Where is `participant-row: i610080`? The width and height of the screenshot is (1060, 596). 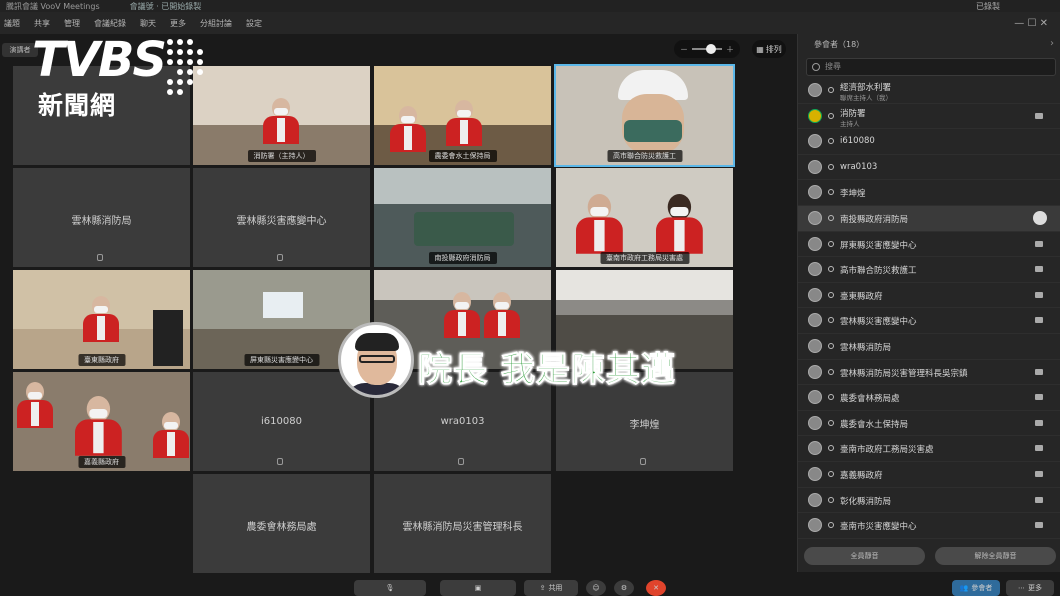
participant-row: i610080 is located at coordinates (929, 142).